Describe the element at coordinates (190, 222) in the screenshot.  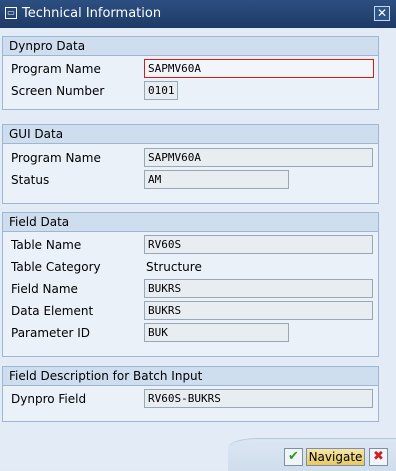
I see `field-data-heading: Field Data` at that location.